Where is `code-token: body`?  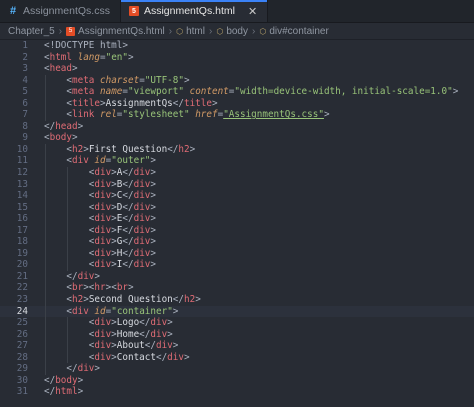 code-token: body is located at coordinates (66, 380).